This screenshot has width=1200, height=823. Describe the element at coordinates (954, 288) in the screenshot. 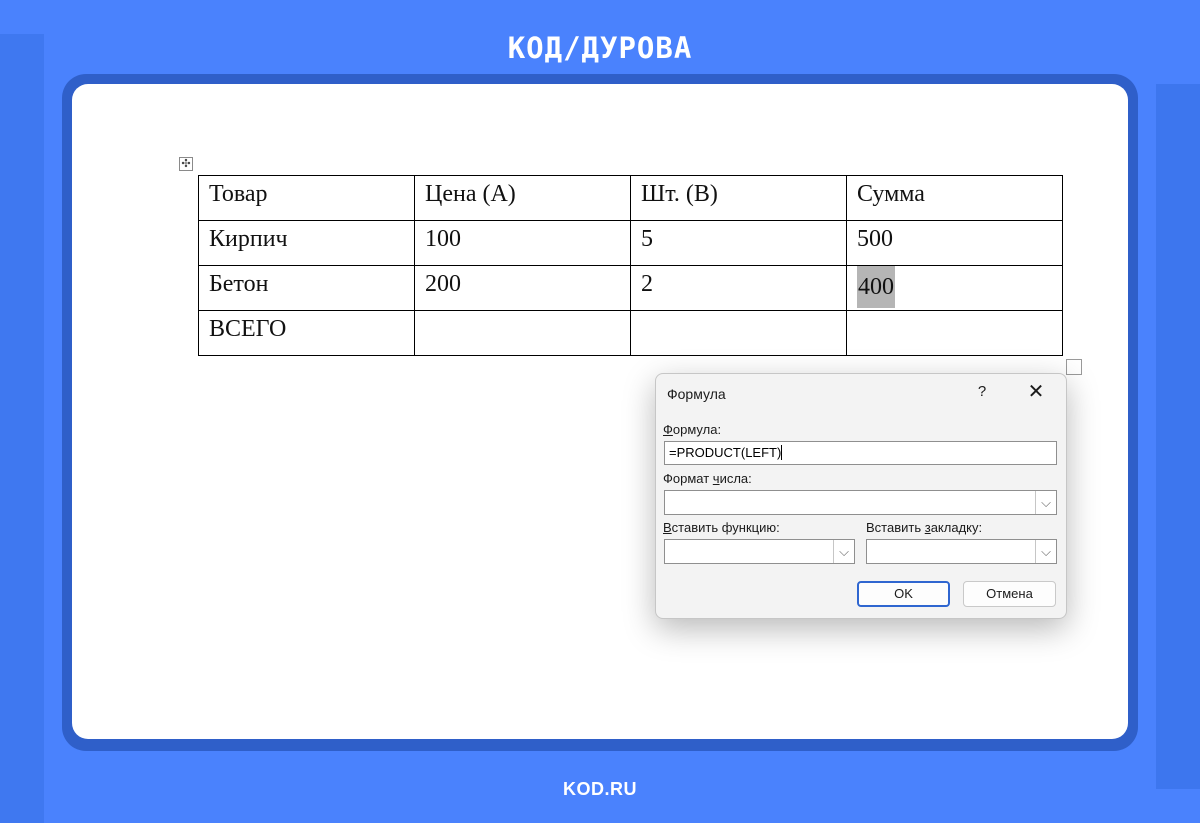

I see `table-cell-selected: 400` at that location.